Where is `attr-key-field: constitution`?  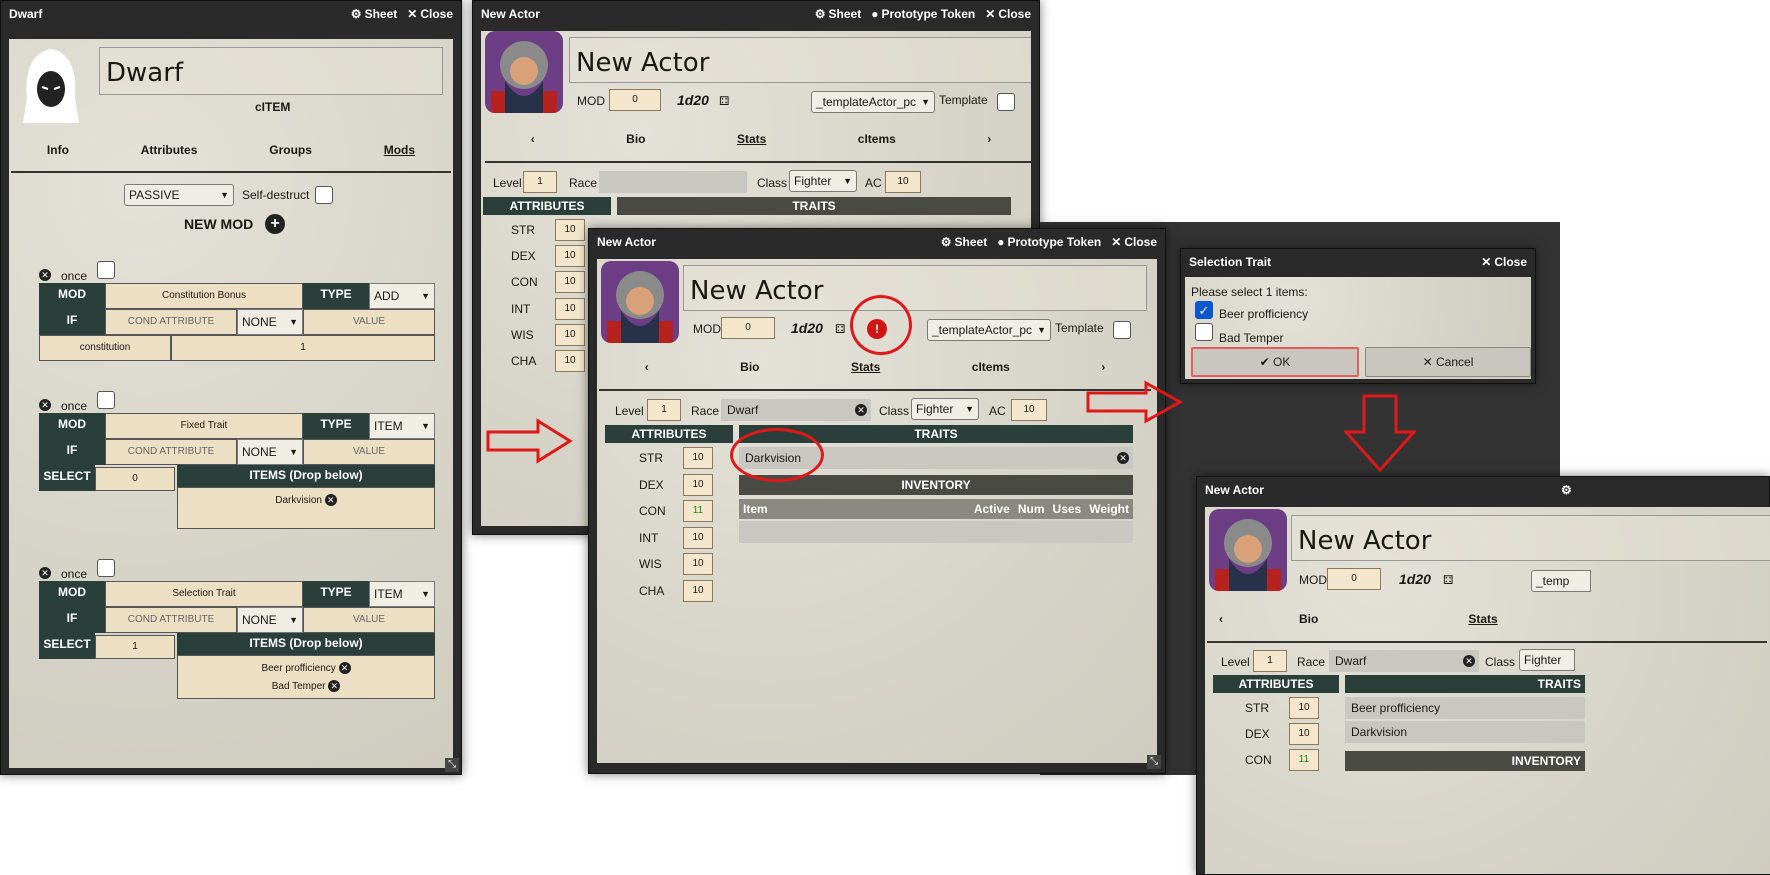 attr-key-field: constitution is located at coordinates (105, 348).